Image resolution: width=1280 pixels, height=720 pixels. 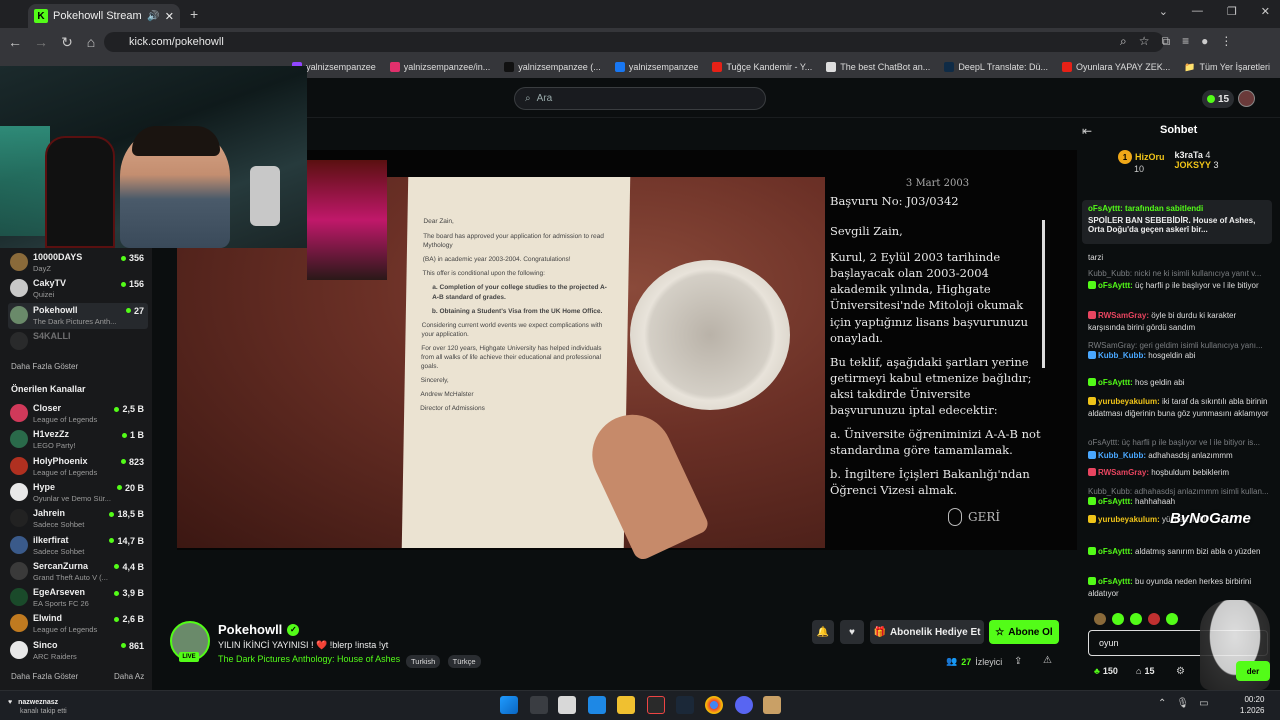 I want to click on sidebar-channel: Jahrein Sadece Sohbet 18,5 B, so click(x=78, y=519).